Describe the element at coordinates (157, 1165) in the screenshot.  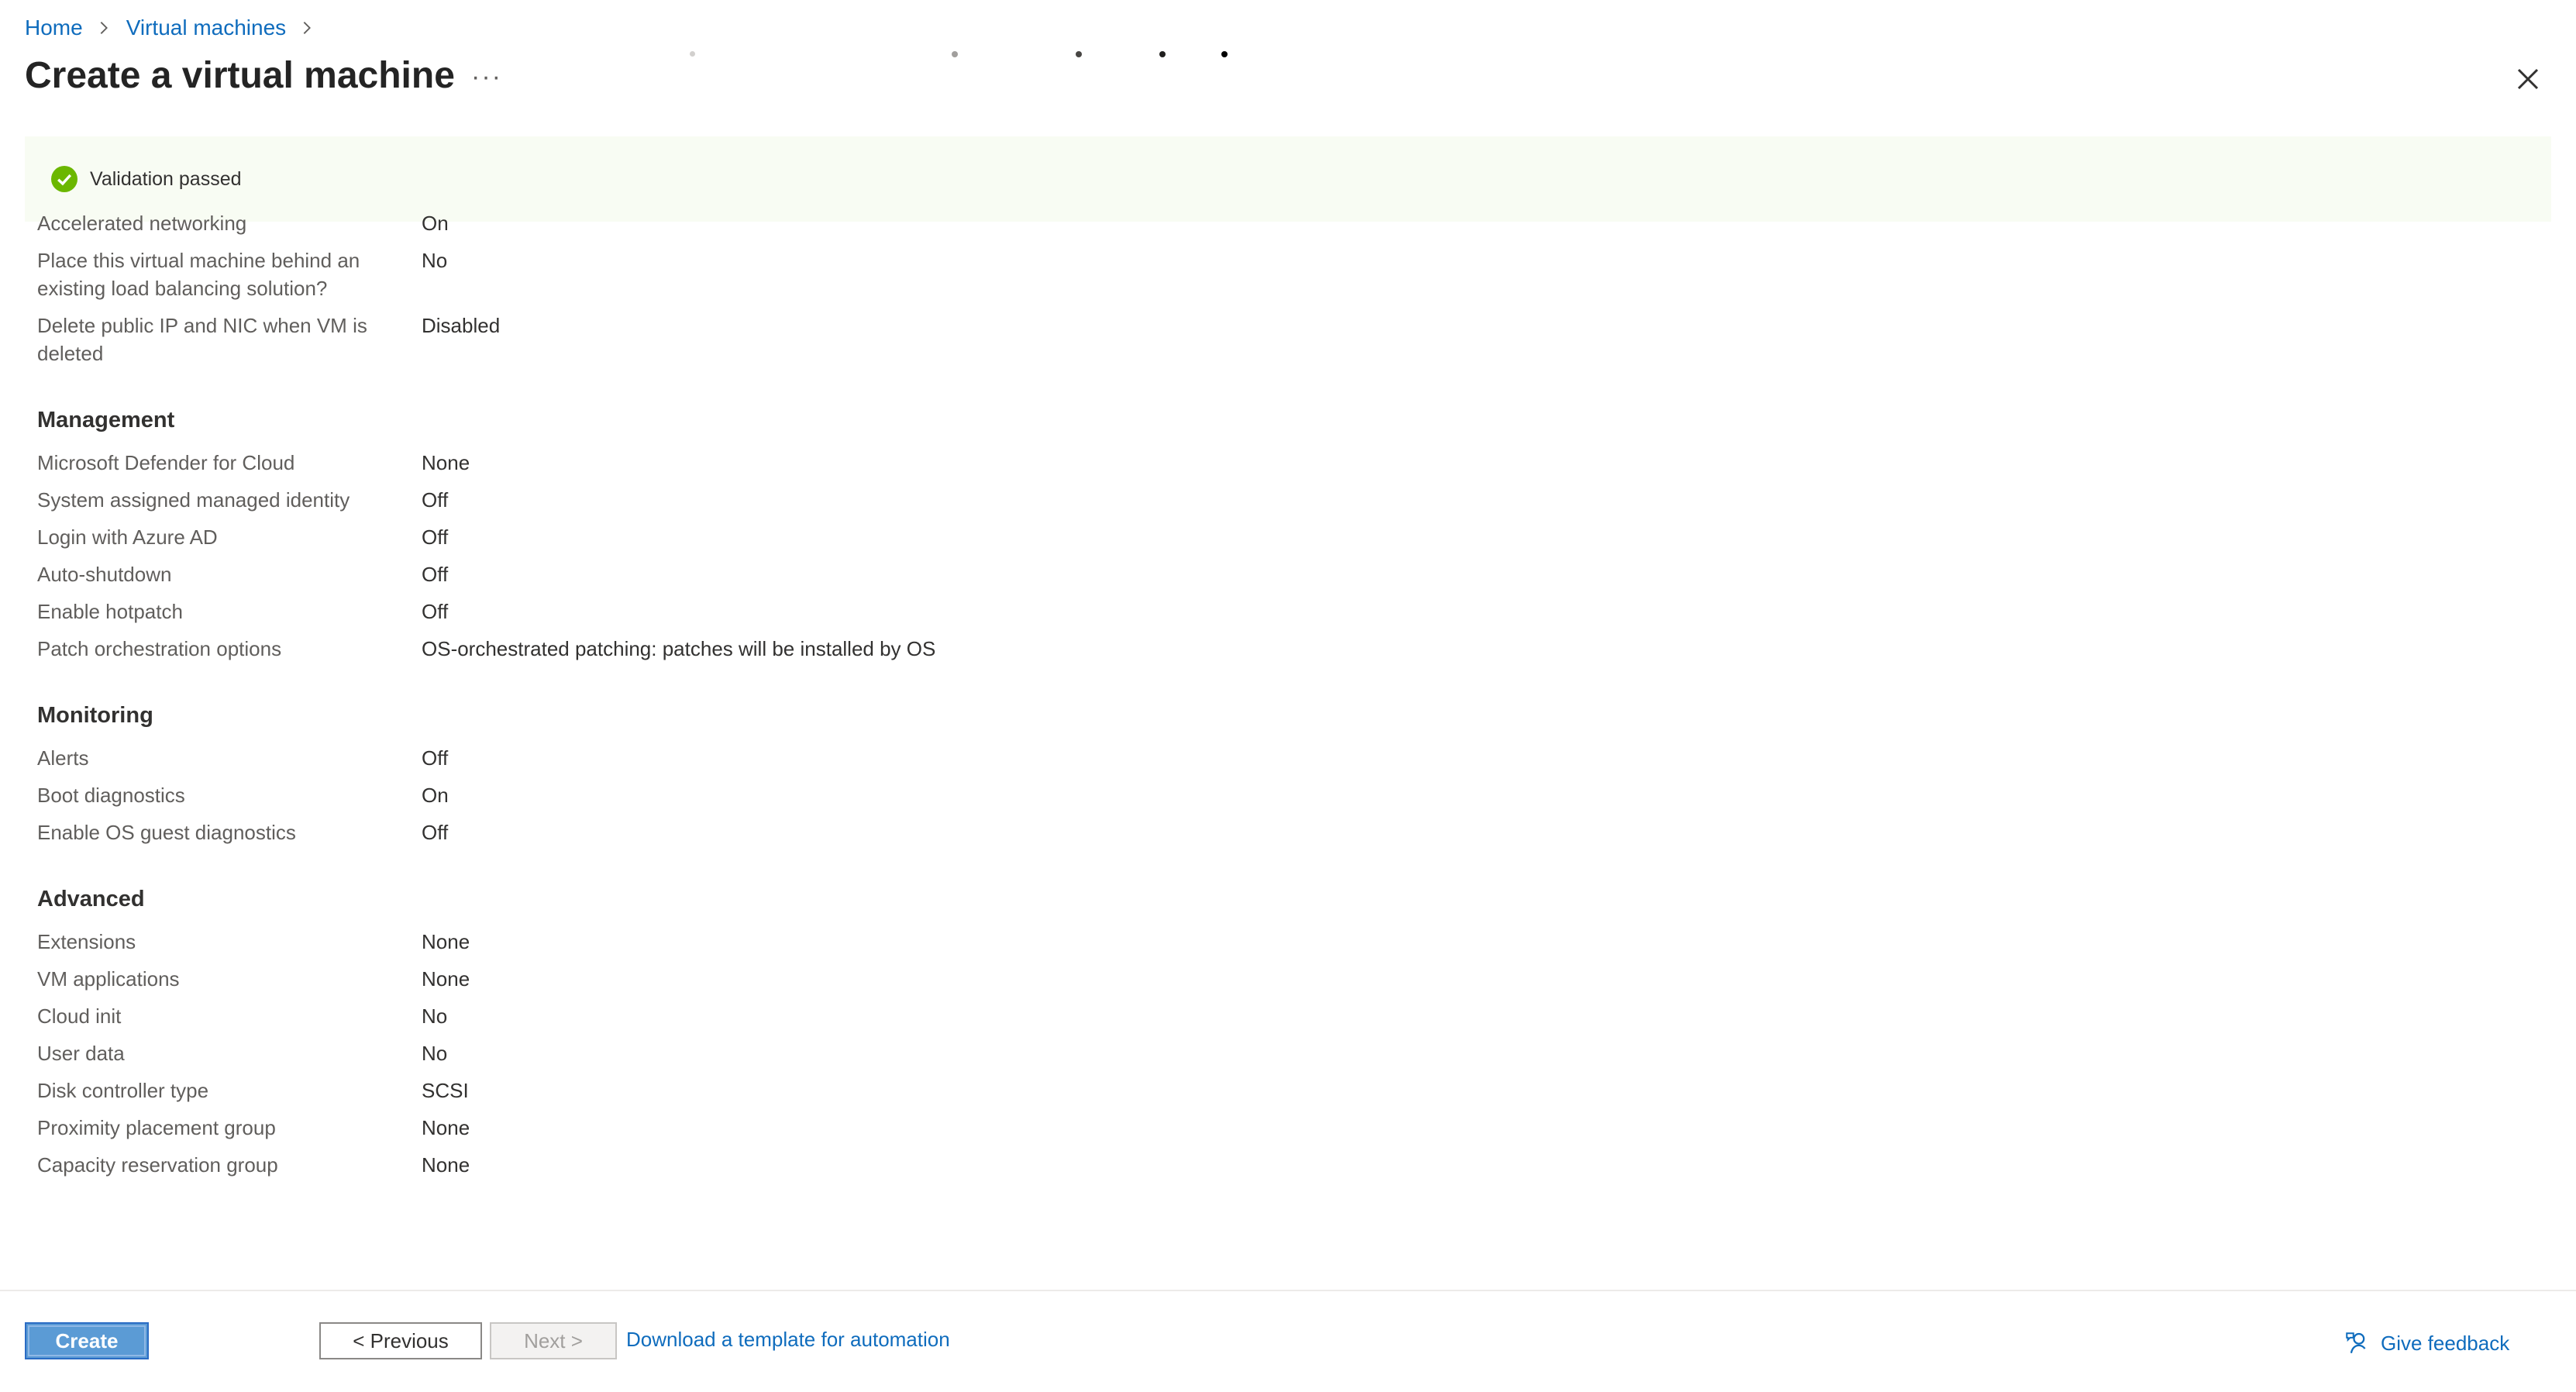
I see `row-label: Capacity reservation group` at that location.